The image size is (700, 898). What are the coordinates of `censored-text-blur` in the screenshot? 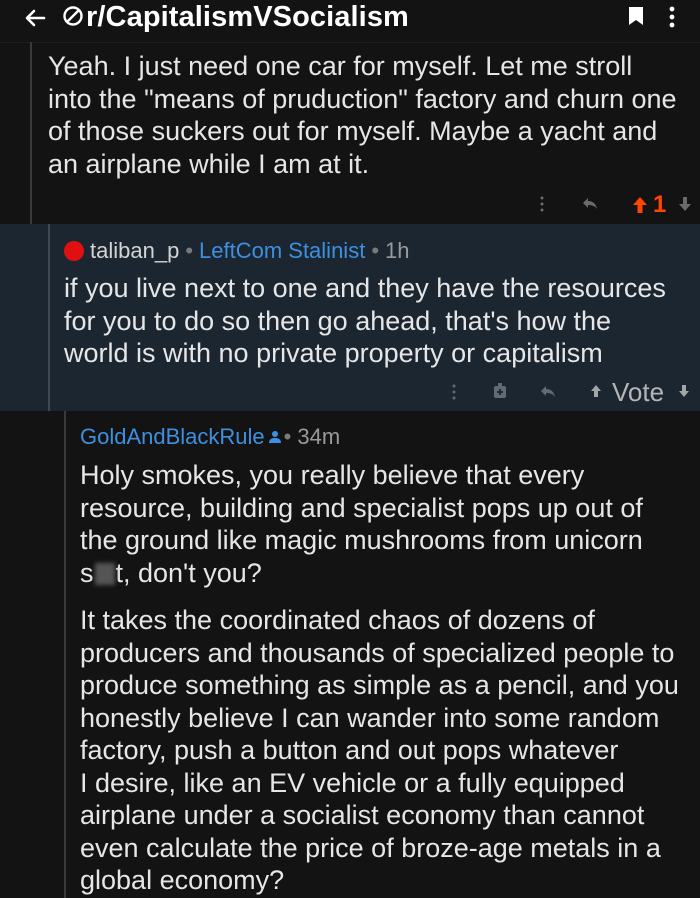 It's located at (104, 573).